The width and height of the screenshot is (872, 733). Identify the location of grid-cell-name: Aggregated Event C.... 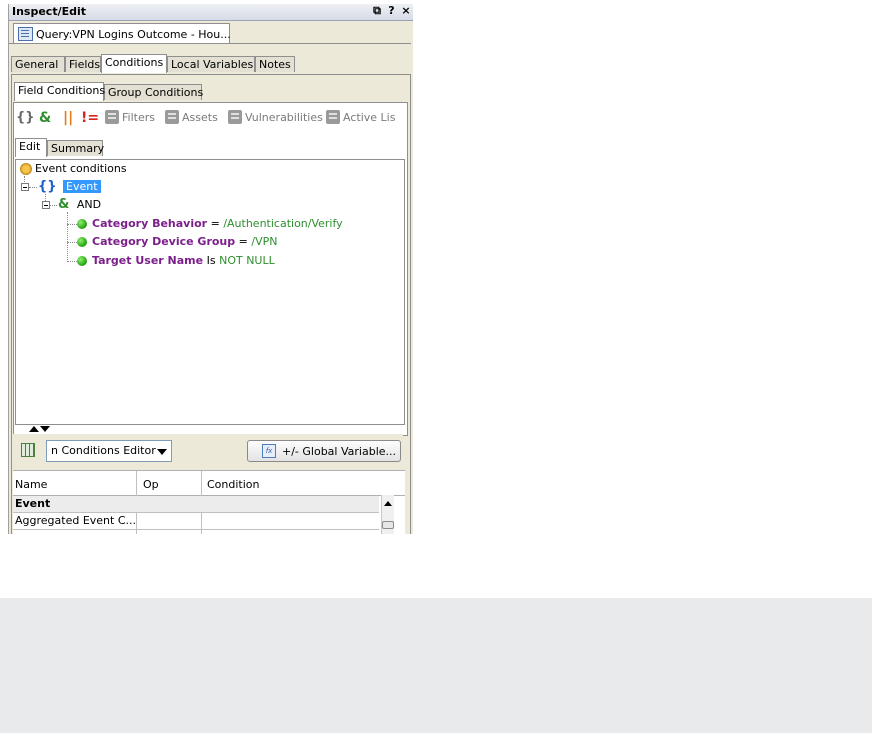
(75, 520).